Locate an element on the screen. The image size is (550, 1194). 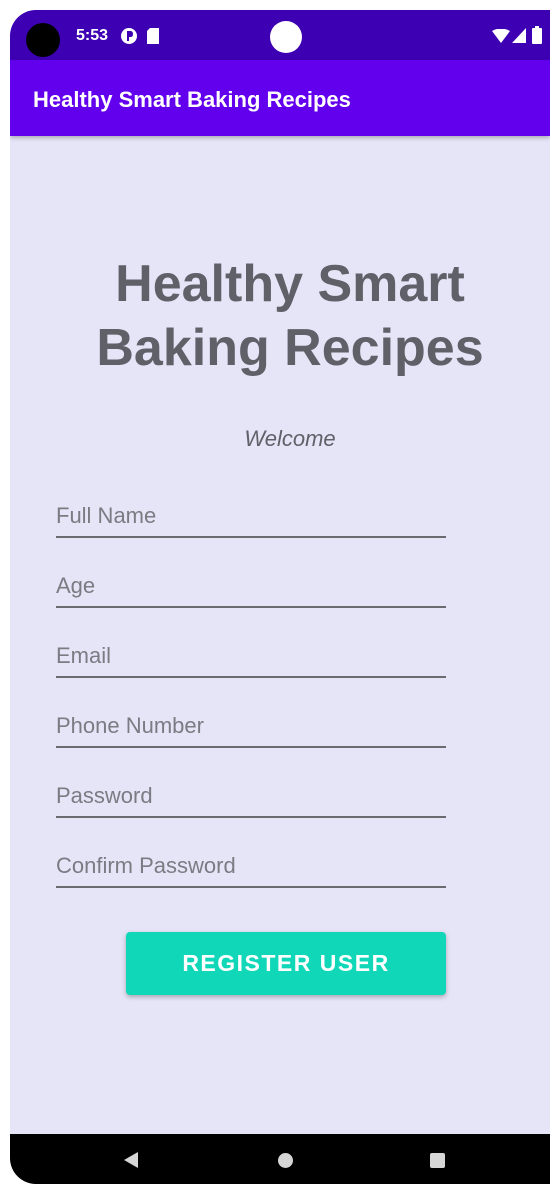
page-headline: Healthy Smart Baking Recipes is located at coordinates (290, 316).